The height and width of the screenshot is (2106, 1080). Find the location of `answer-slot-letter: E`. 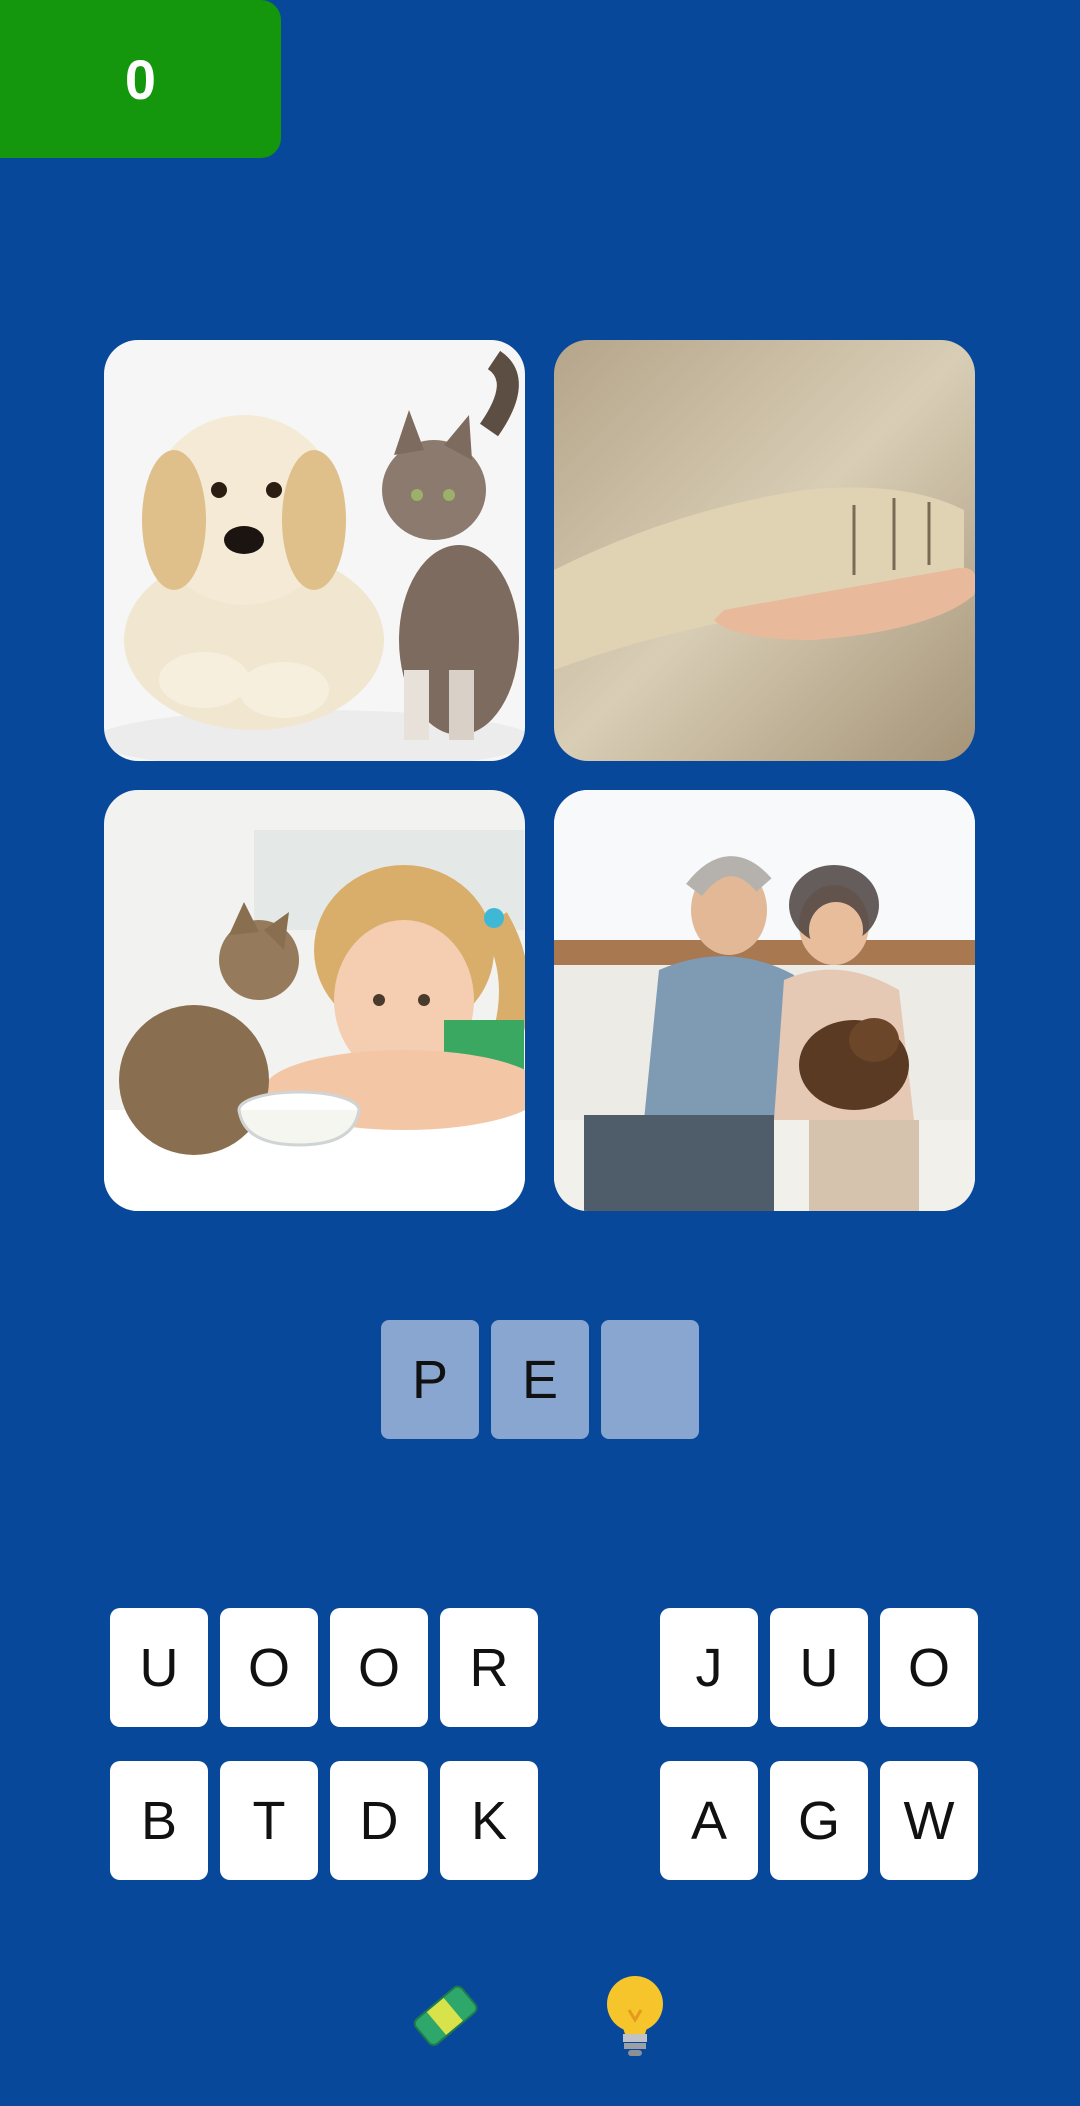

answer-slot-letter: E is located at coordinates (540, 1379).